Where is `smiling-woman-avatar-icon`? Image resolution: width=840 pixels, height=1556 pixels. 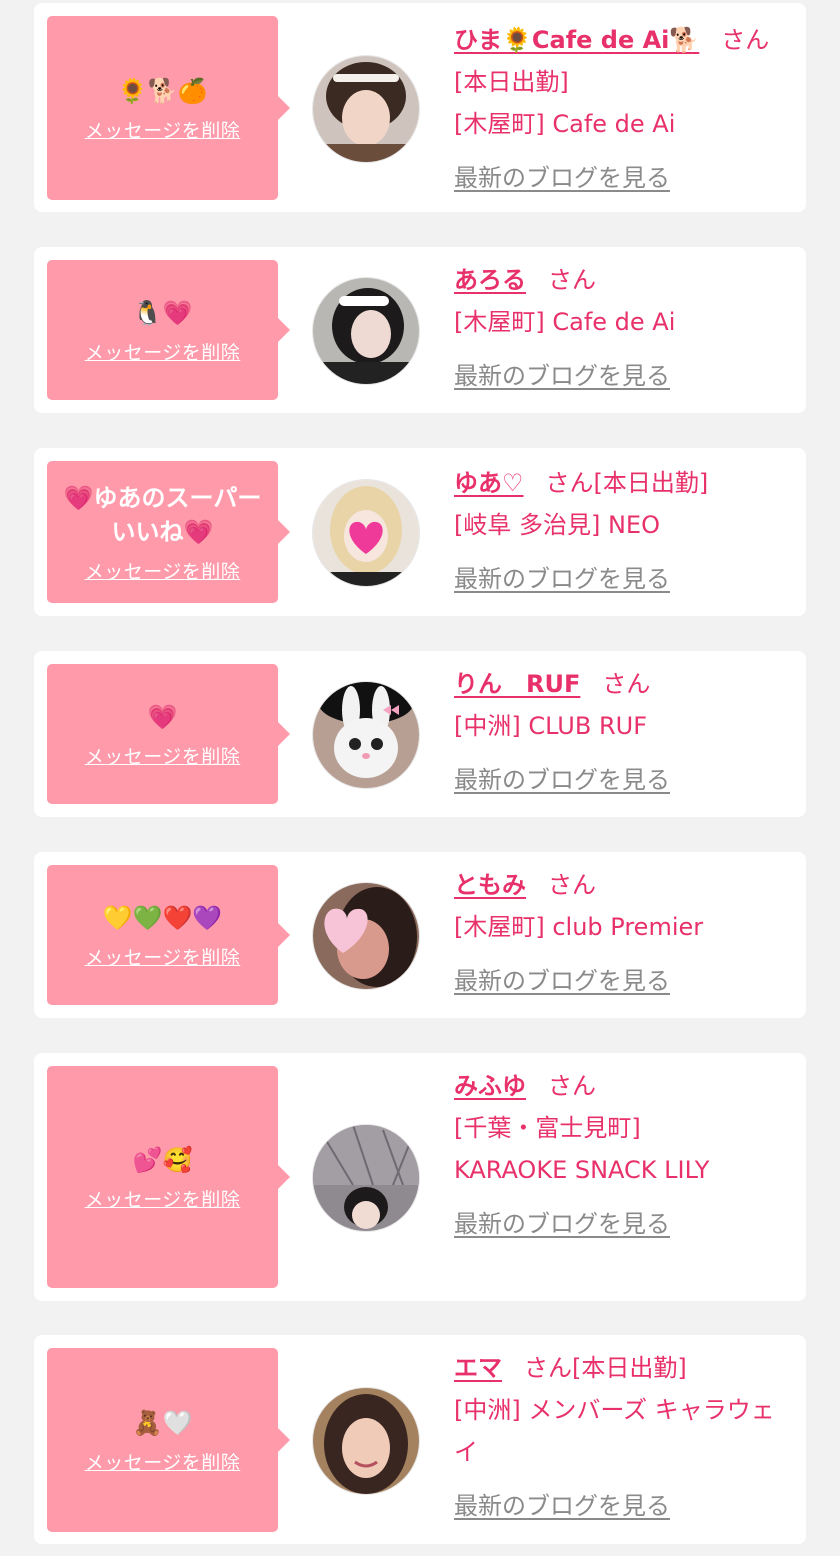 smiling-woman-avatar-icon is located at coordinates (366, 1441).